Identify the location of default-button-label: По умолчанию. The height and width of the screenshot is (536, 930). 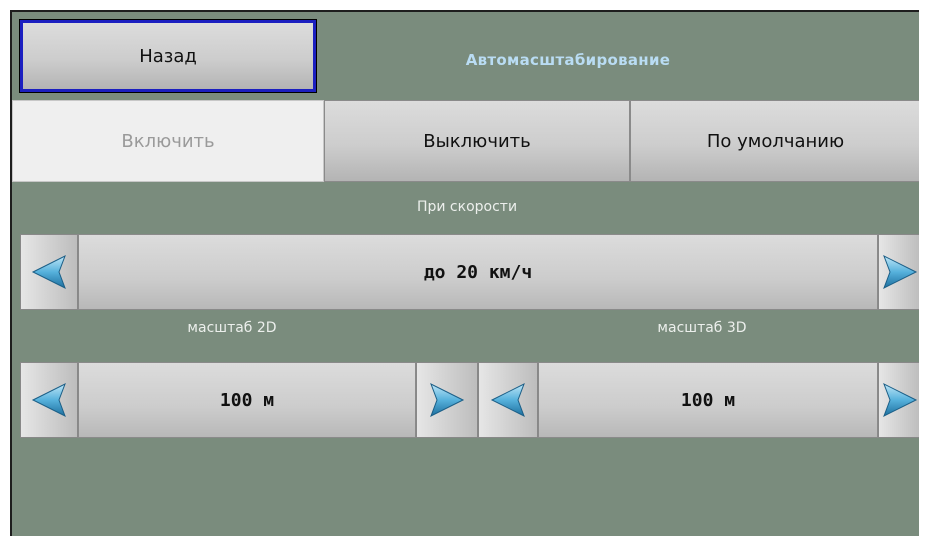
(775, 141).